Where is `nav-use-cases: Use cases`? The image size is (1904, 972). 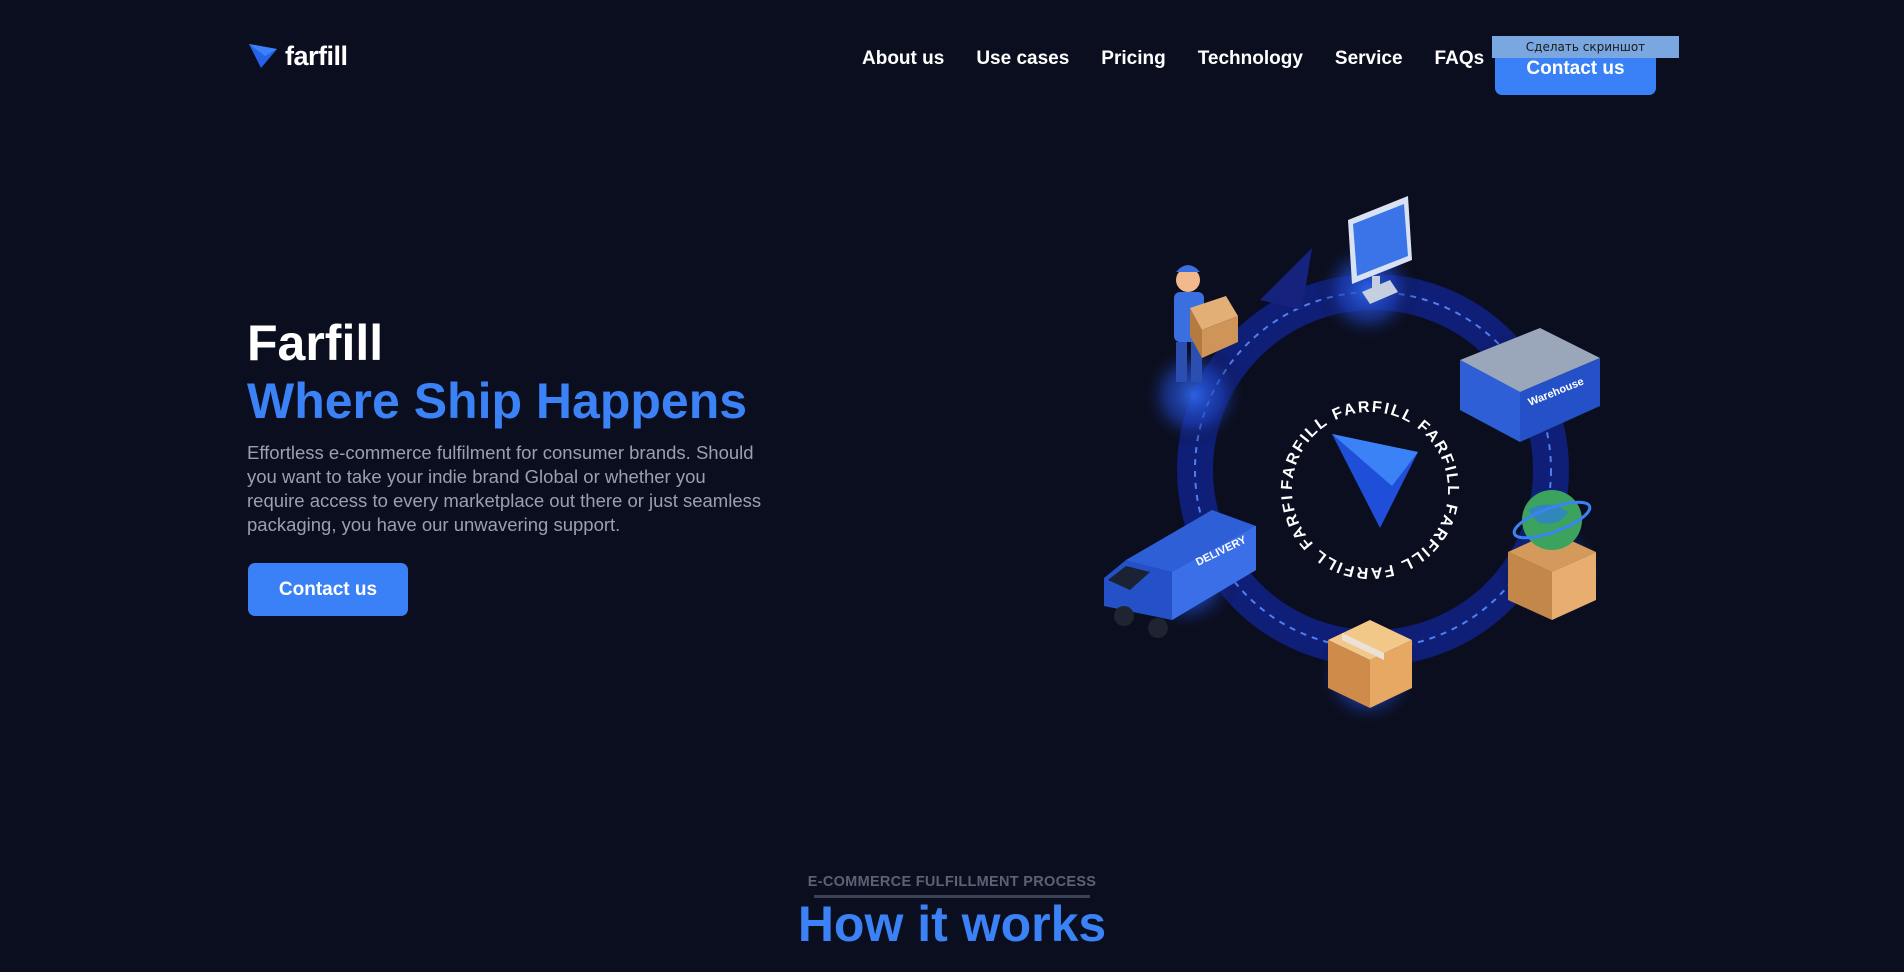 nav-use-cases: Use cases is located at coordinates (1022, 59).